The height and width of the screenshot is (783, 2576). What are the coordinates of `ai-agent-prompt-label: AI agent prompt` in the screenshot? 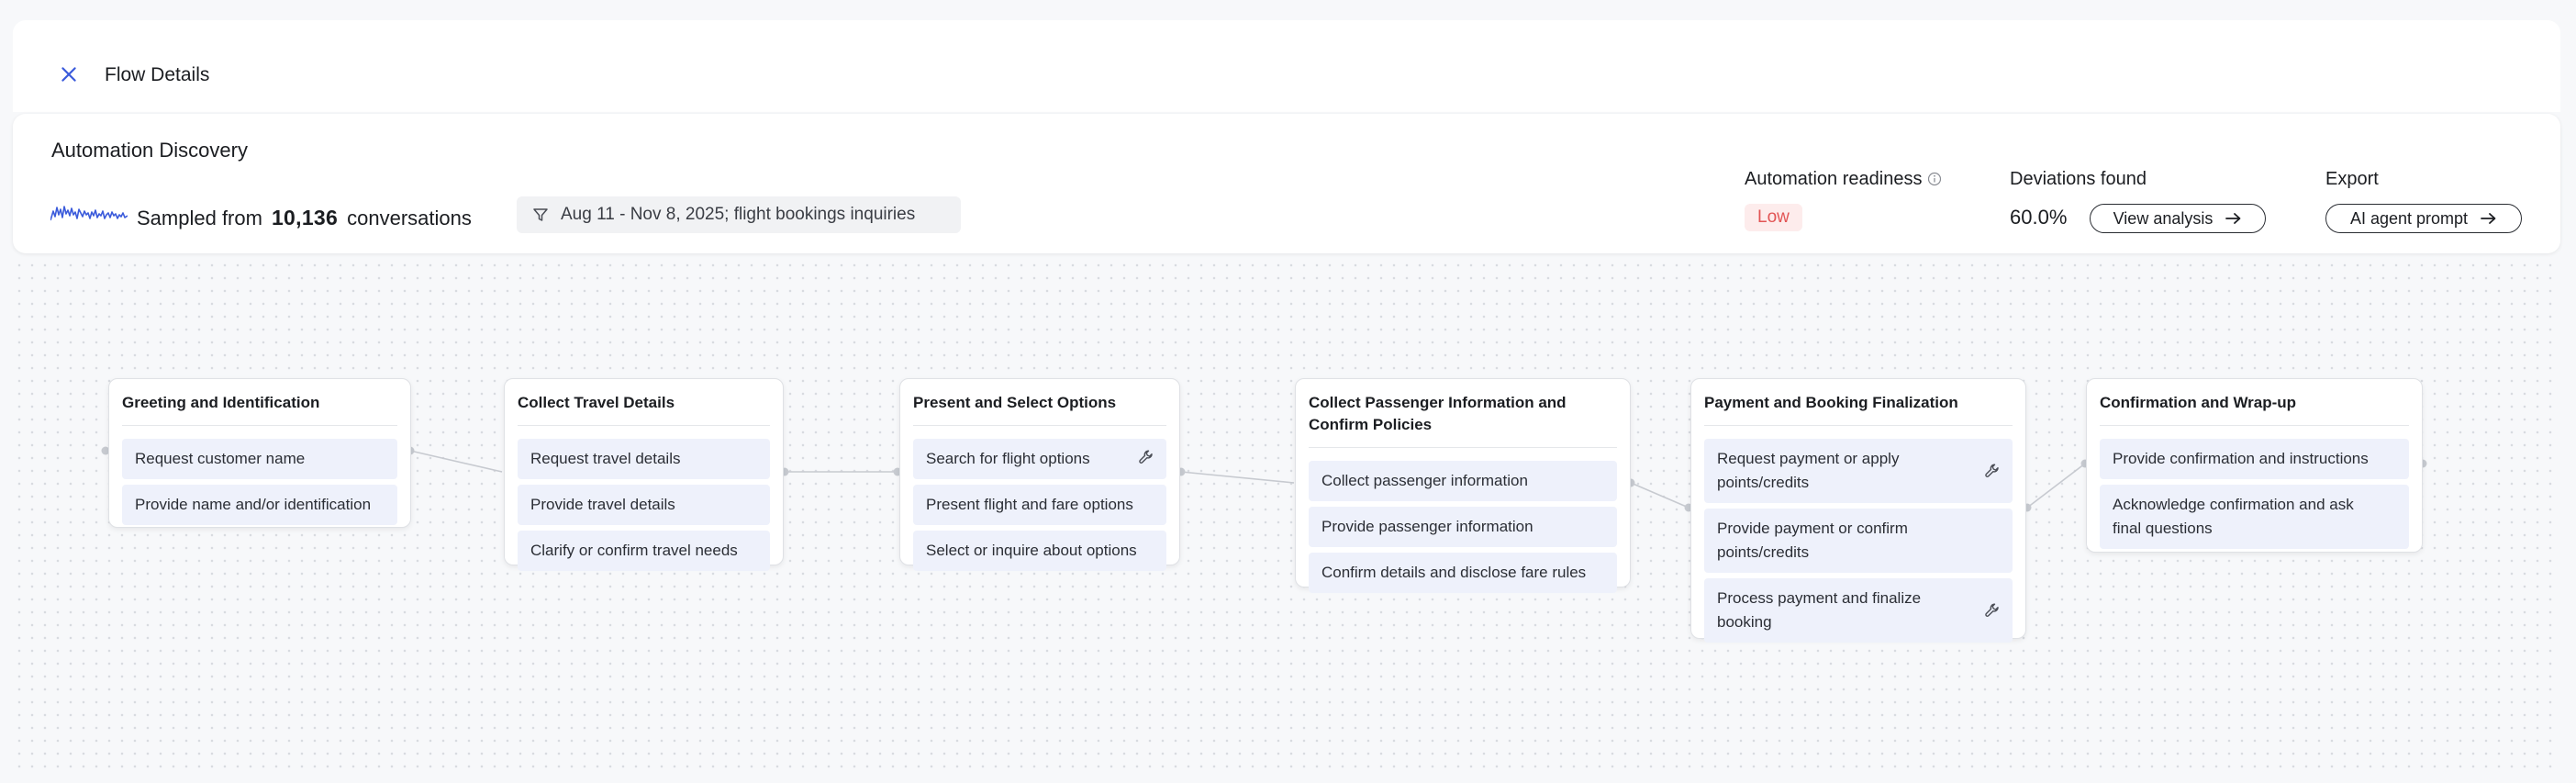 It's located at (2409, 218).